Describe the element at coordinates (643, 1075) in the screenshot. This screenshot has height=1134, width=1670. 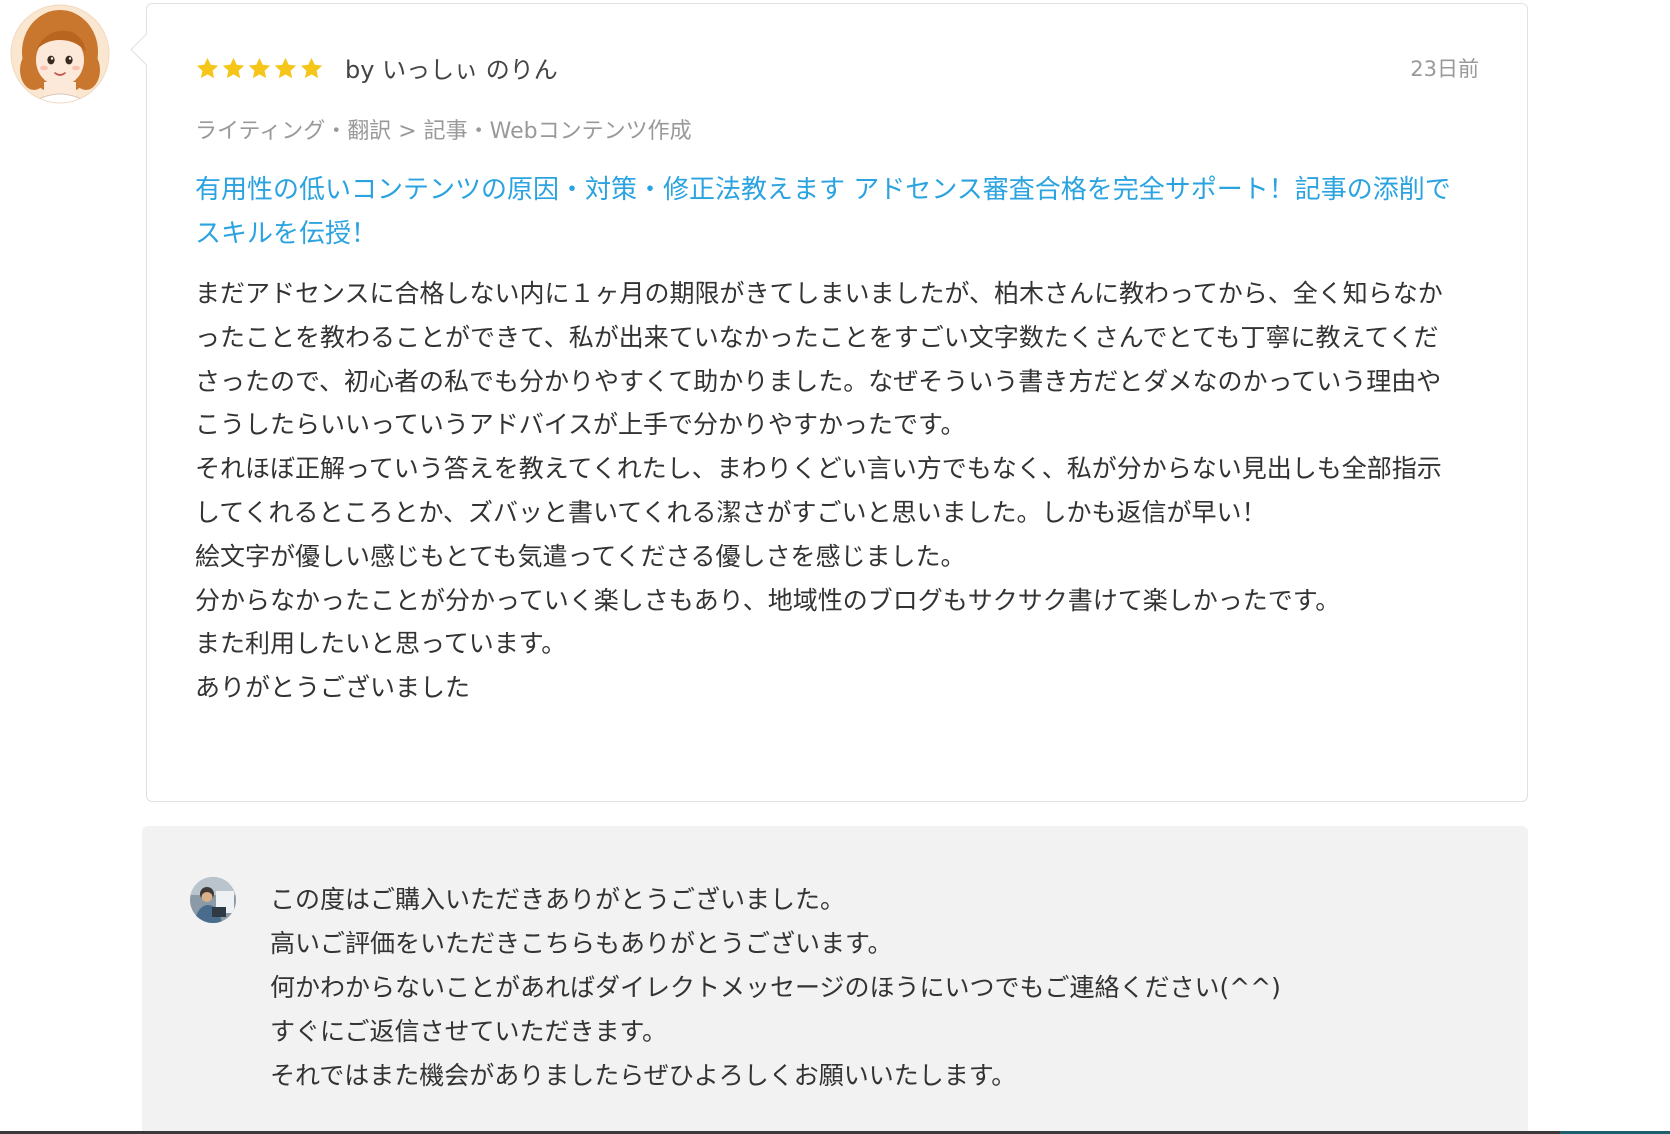
I see `reply-line: それではまた機会がありましたらぜひよろしくお願いいたします。` at that location.